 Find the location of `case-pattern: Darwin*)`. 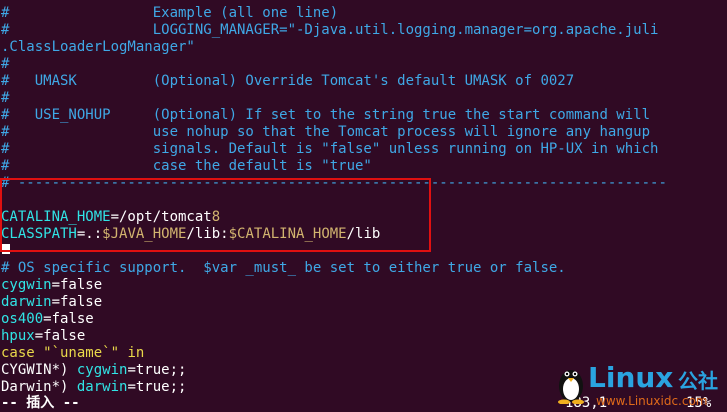

case-pattern: Darwin*) is located at coordinates (39, 387).